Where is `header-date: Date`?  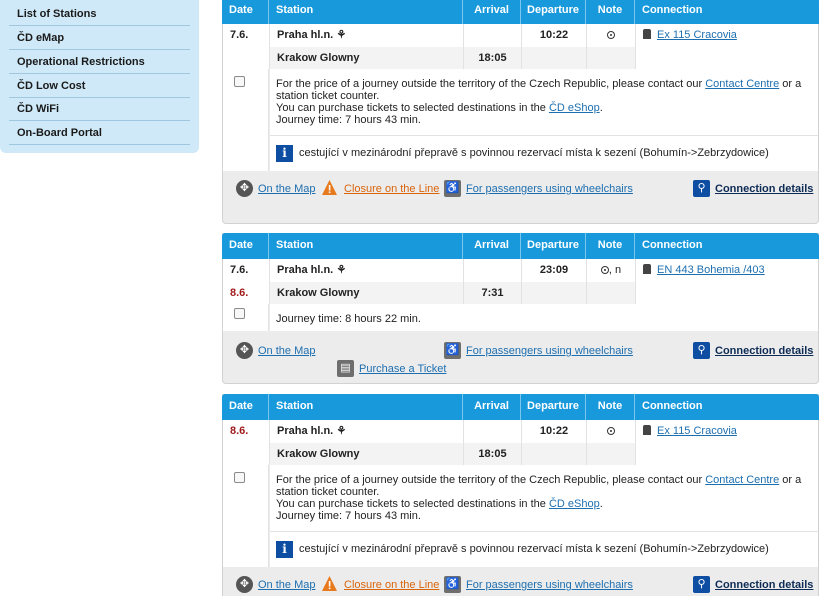 header-date: Date is located at coordinates (241, 245).